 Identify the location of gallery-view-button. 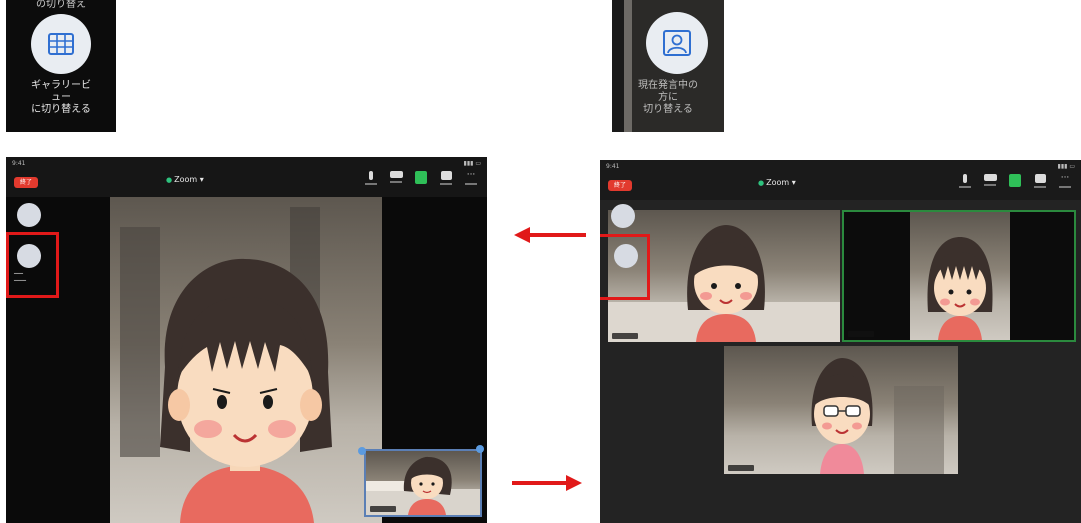
(61, 44).